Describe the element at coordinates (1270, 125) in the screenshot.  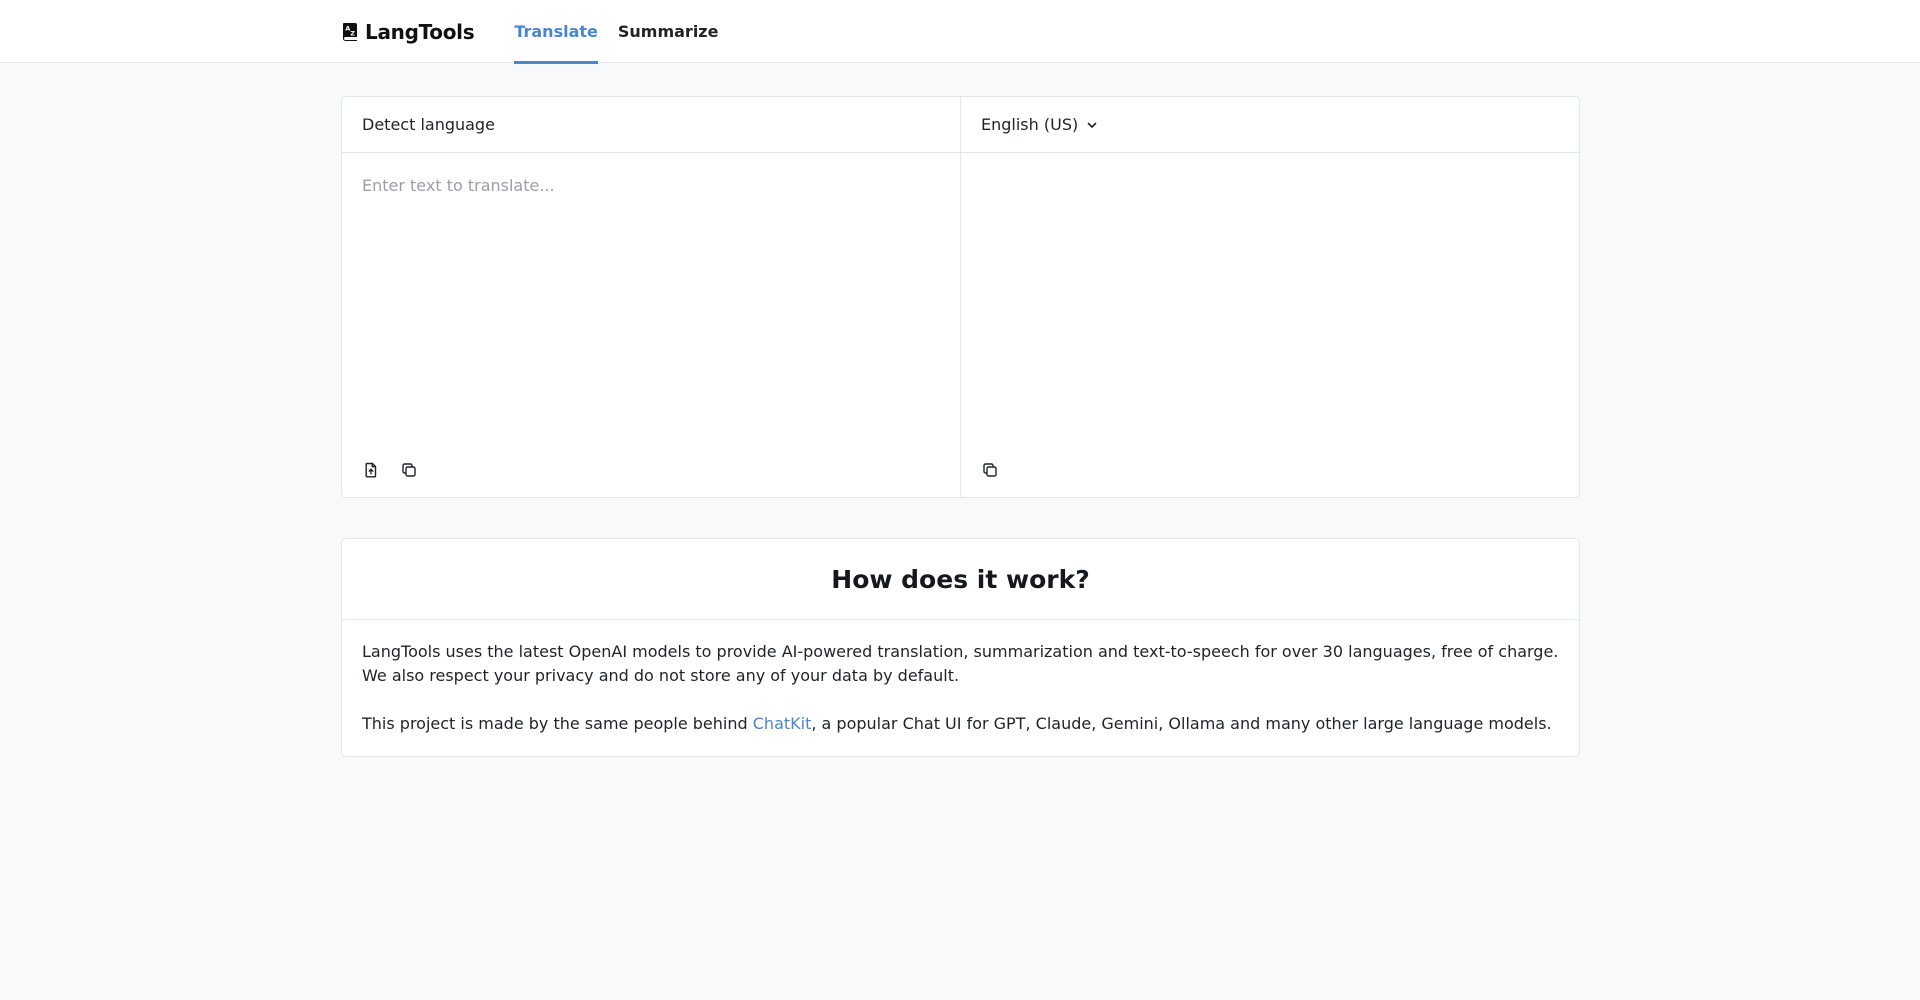
I see `target-language-bar: English (US)` at that location.